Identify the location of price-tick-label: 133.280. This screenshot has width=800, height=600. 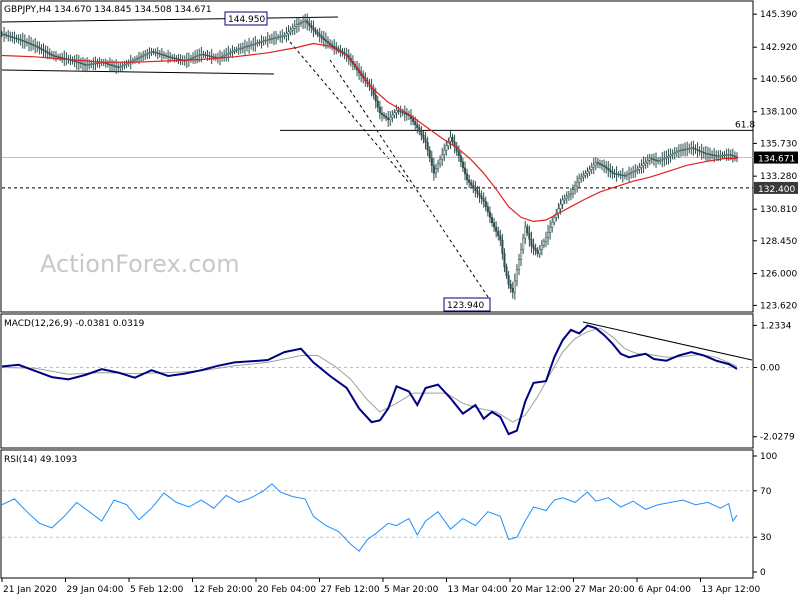
(778, 177).